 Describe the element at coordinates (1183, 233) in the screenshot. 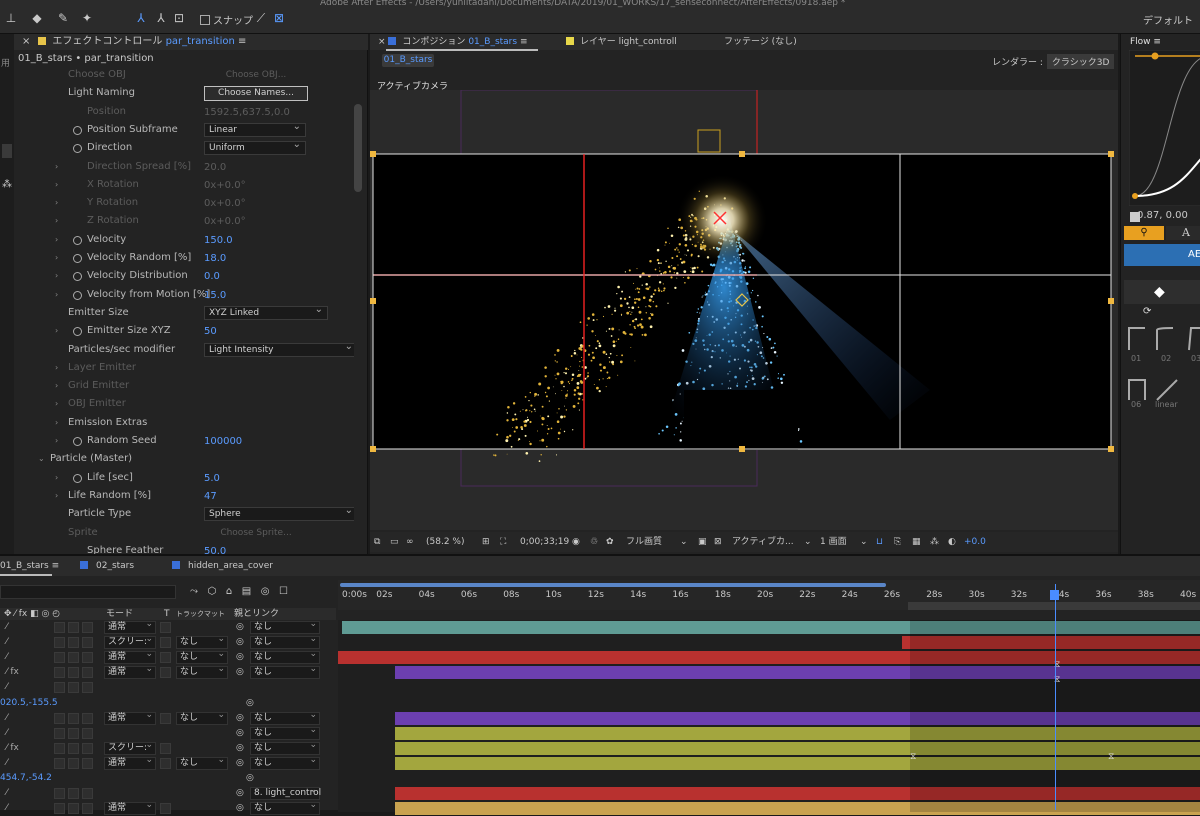

I see `text-mode-button: A` at that location.